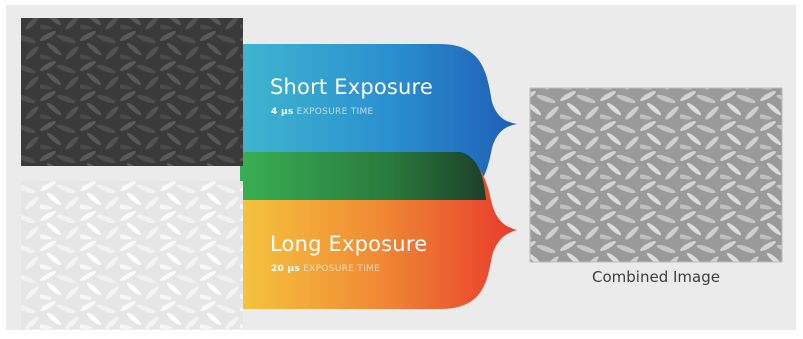 The height and width of the screenshot is (339, 803). Describe the element at coordinates (363, 176) in the screenshot. I see `overlap-band` at that location.